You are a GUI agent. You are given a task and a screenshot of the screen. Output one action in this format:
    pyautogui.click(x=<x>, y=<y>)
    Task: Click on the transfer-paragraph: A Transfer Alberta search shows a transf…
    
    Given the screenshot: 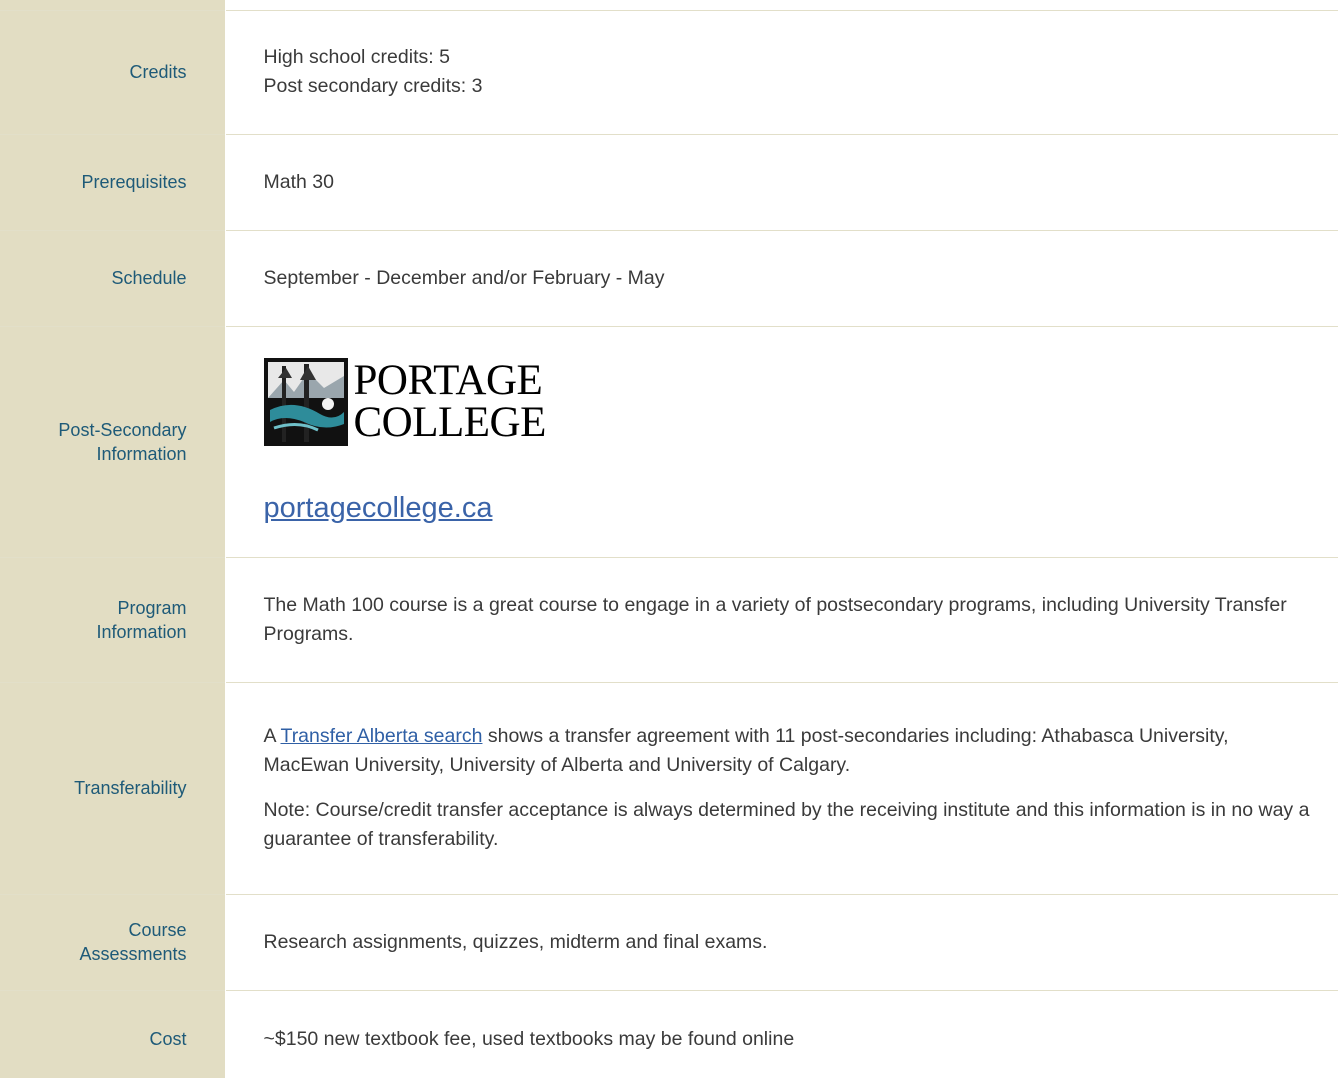 What is the action you would take?
    pyautogui.click(x=789, y=751)
    